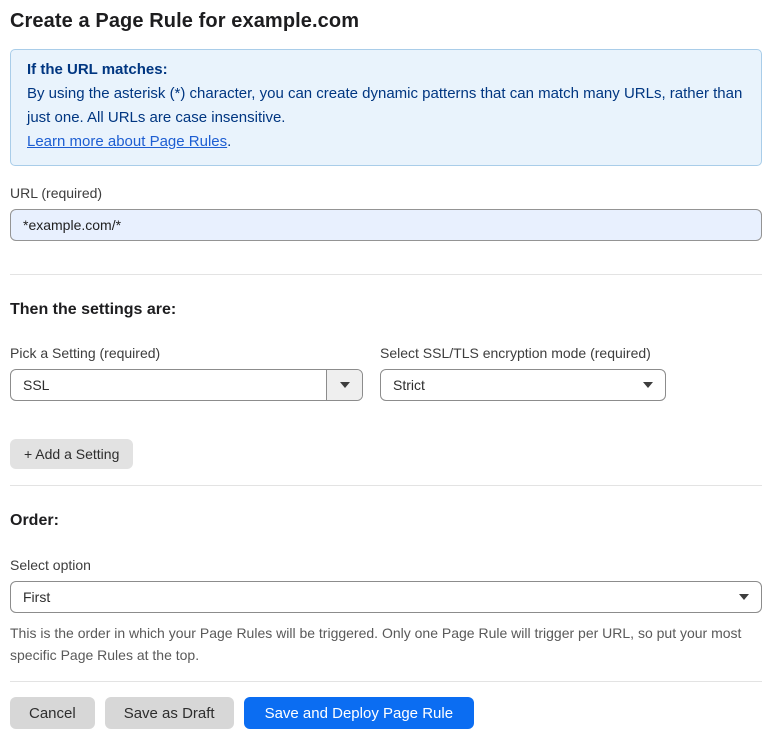  What do you see at coordinates (386, 597) in the screenshot?
I see `order-select: First` at bounding box center [386, 597].